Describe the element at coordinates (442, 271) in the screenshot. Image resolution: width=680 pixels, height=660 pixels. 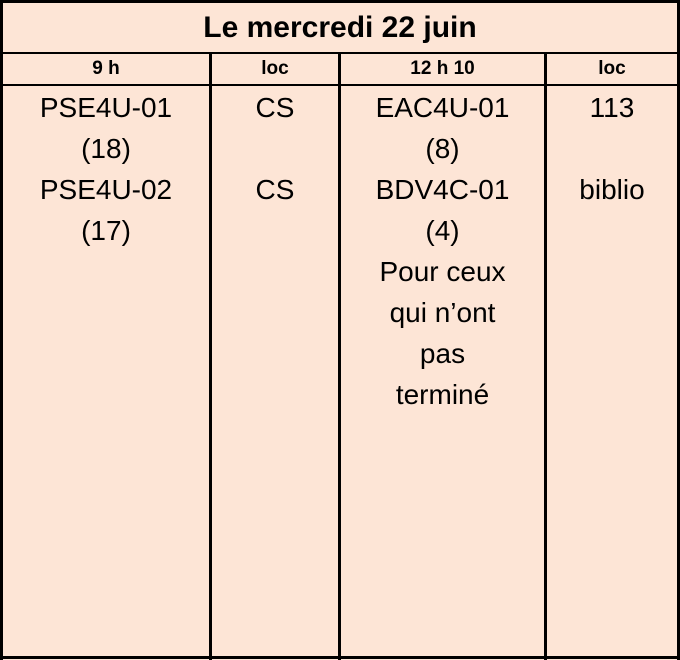
I see `note-line: Pour ceux` at that location.